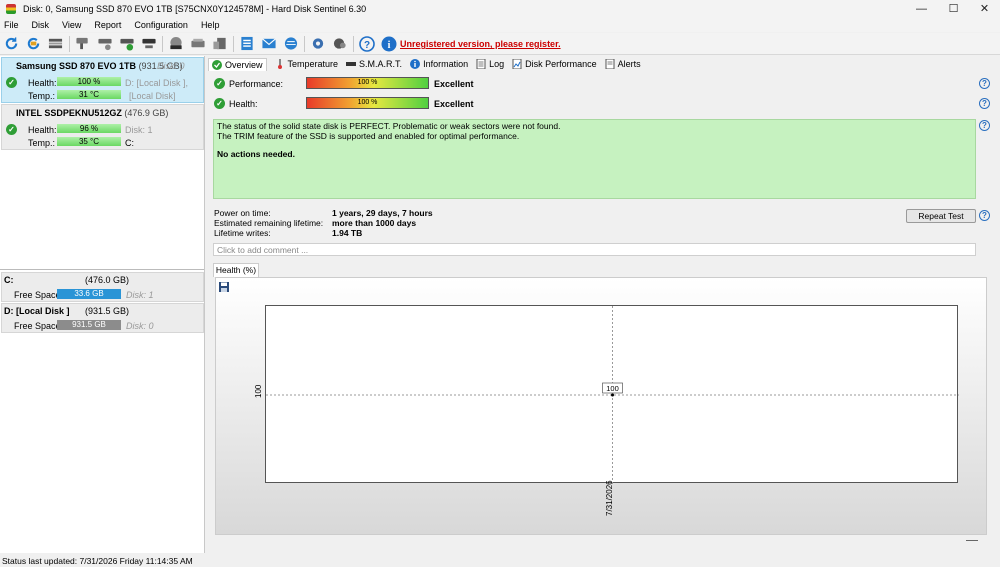 The width and height of the screenshot is (1000, 567). I want to click on report-icon, so click(246, 43).